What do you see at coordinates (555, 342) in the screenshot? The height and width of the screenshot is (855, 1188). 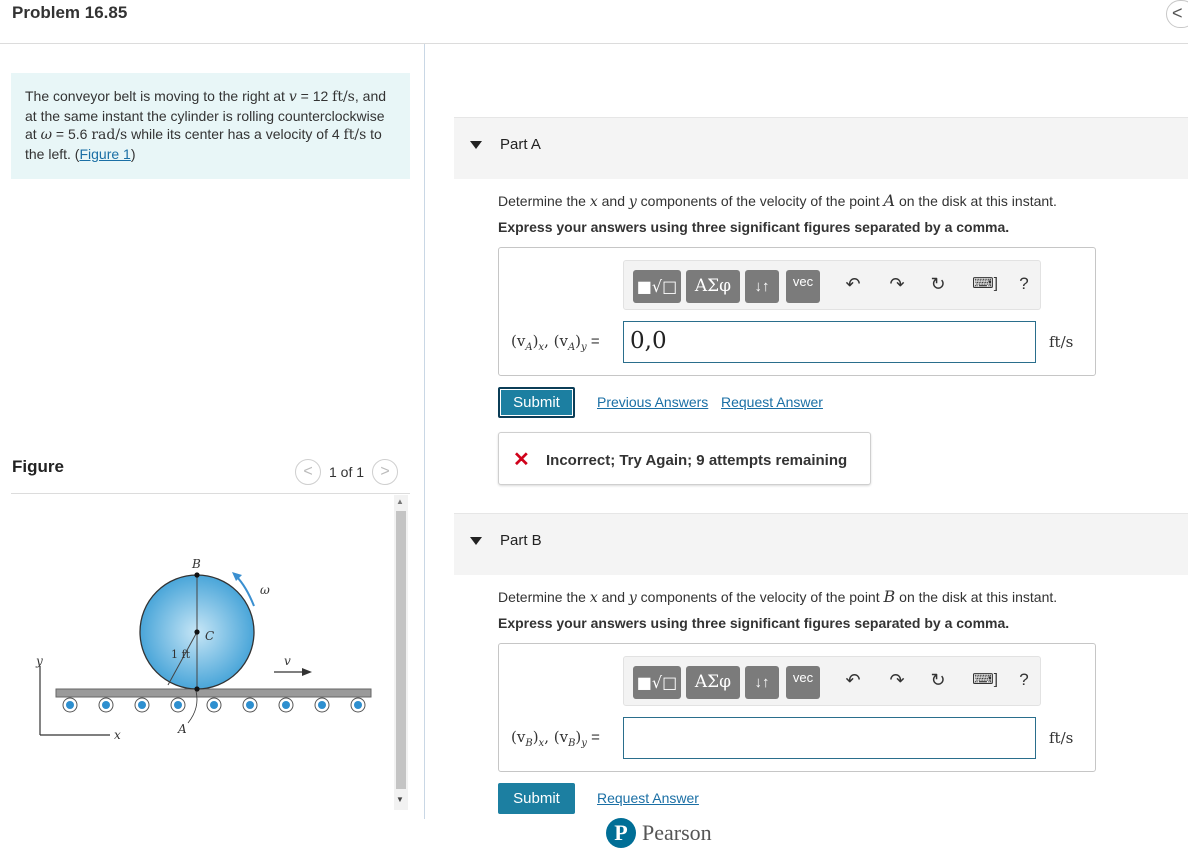 I see `part-a-answer-label: (vA)x, (vA)y =` at bounding box center [555, 342].